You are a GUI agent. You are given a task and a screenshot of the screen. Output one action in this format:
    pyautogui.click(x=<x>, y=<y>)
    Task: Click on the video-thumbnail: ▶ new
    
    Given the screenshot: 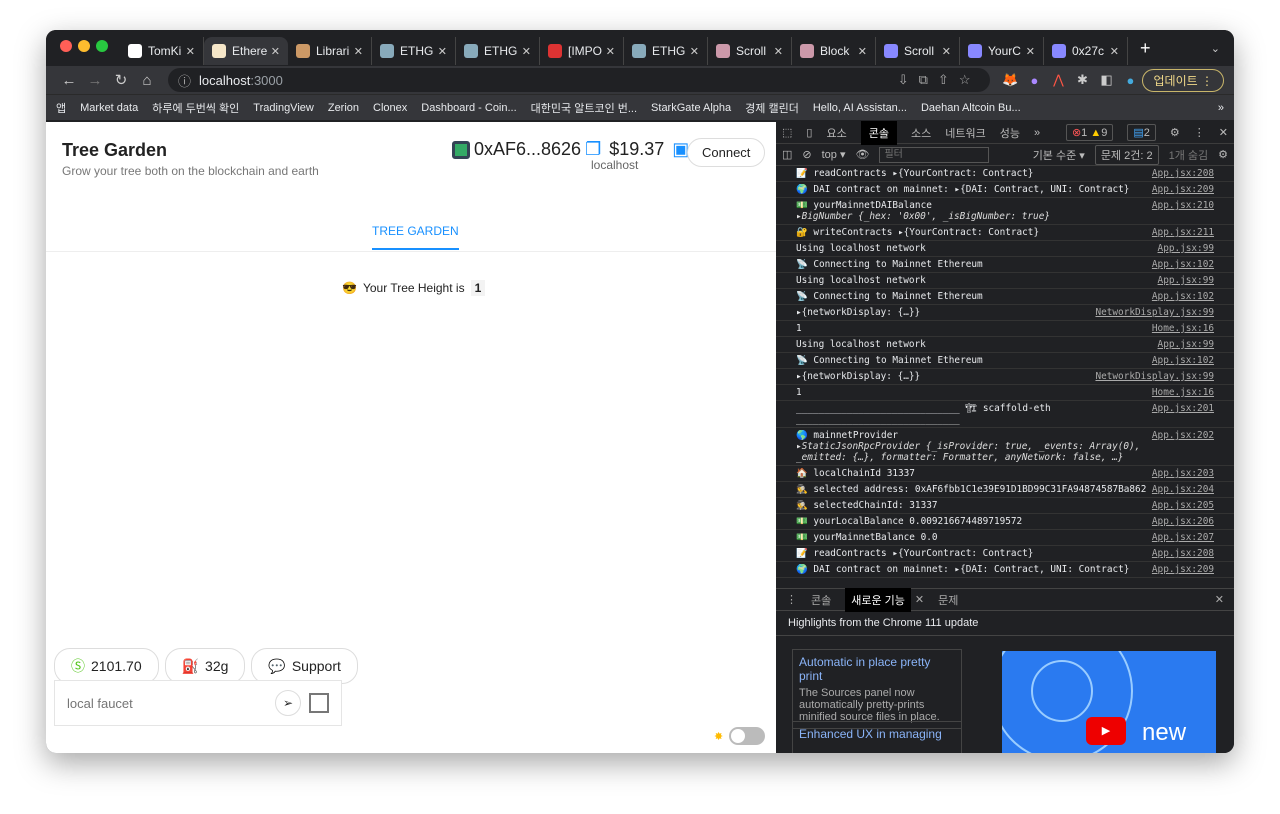 What is the action you would take?
    pyautogui.click(x=1109, y=702)
    